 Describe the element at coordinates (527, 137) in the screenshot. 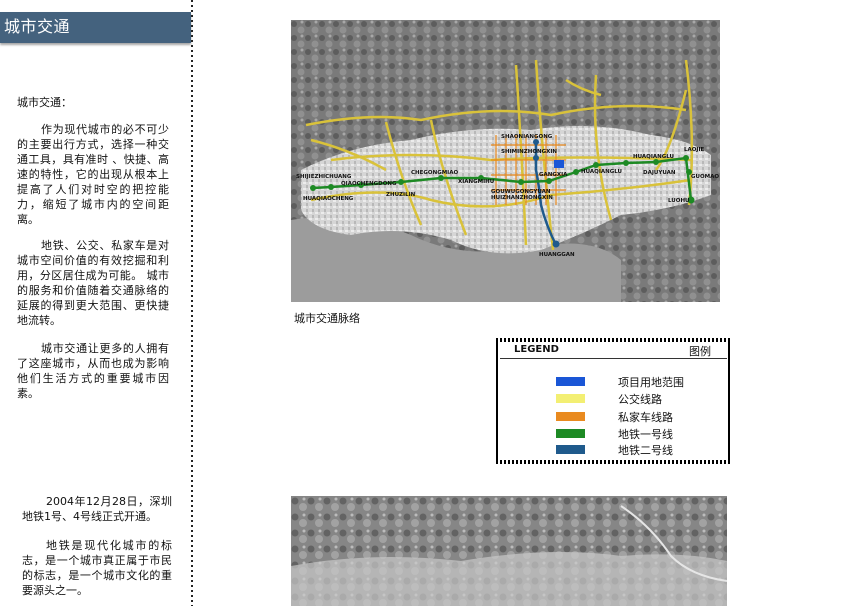

I see `station-label: SHAONIANGONG` at that location.